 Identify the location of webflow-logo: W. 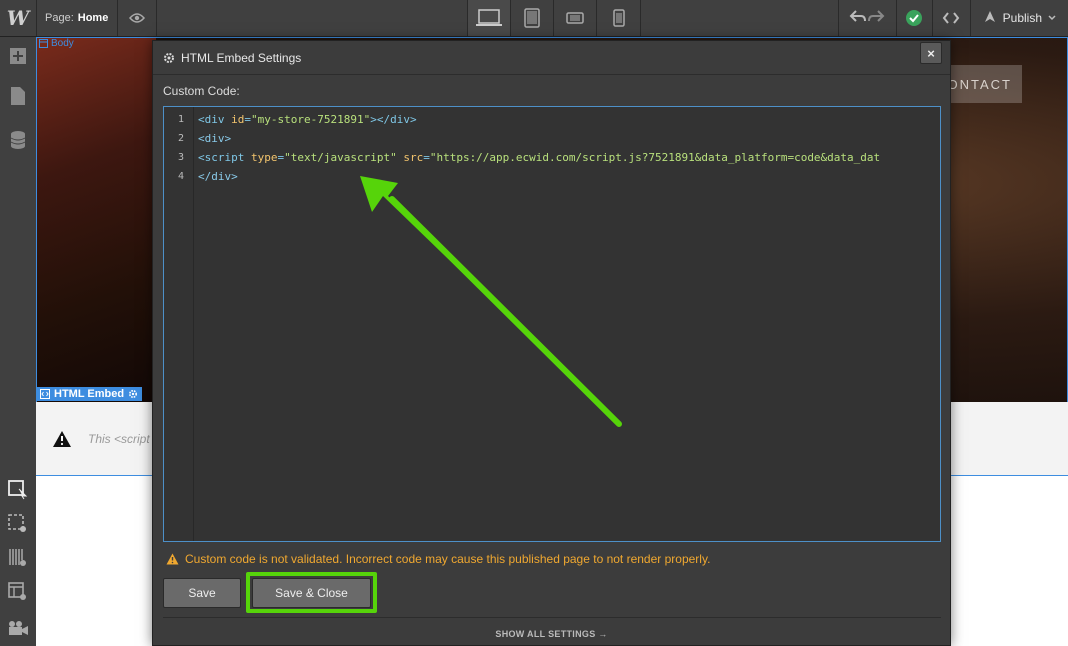
(18, 18).